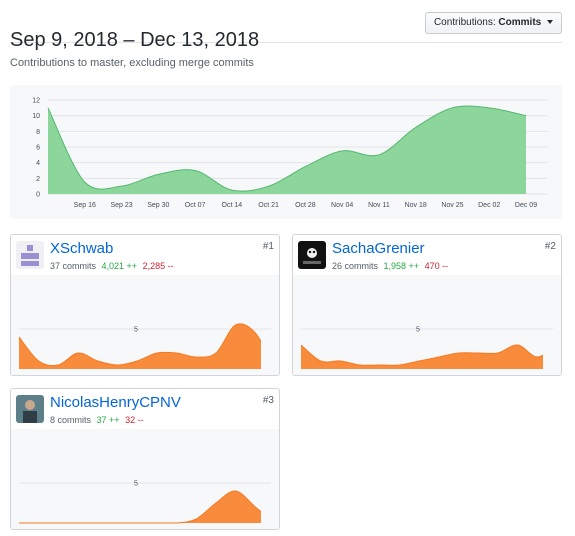 The width and height of the screenshot is (575, 536). I want to click on caret-down-icon, so click(550, 22).